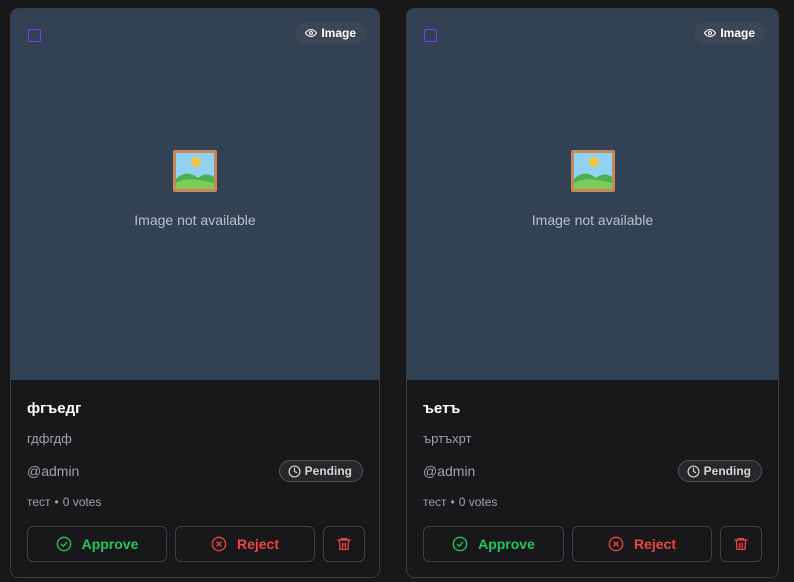 The width and height of the screenshot is (794, 582). Describe the element at coordinates (442, 408) in the screenshot. I see `submission-title: ъетъ` at that location.